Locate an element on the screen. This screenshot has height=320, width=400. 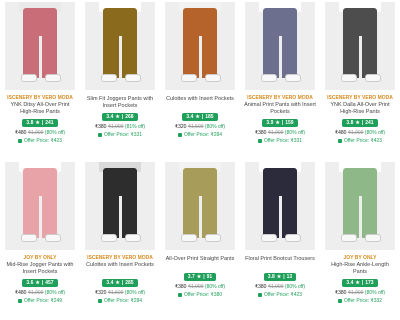
offer-line: Offer Price: ₹331 is located at coordinates (119, 135).